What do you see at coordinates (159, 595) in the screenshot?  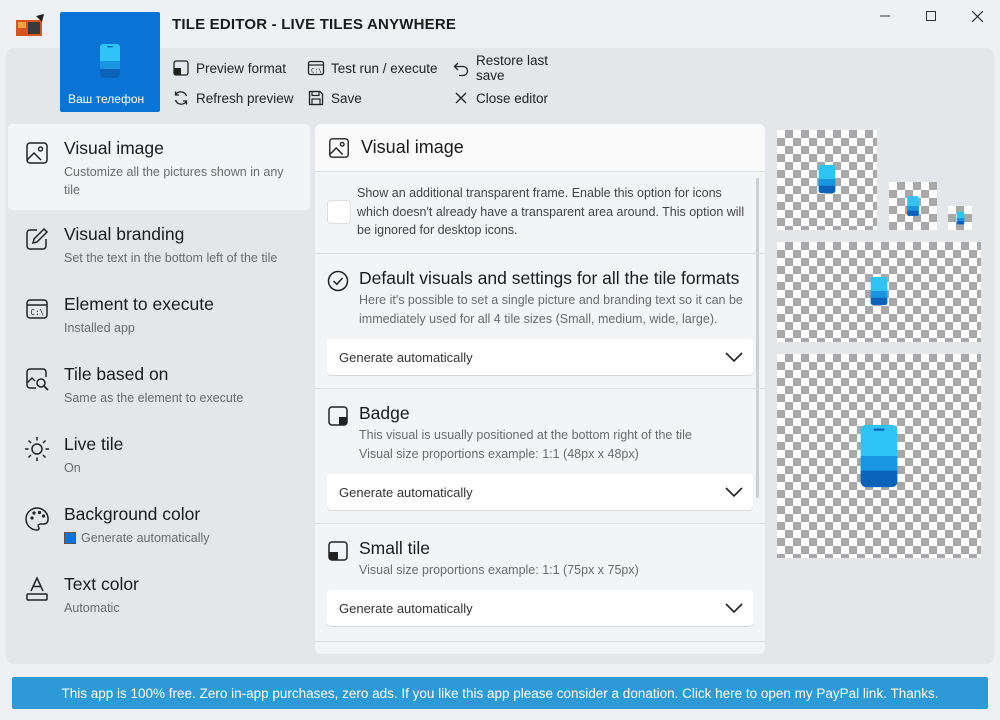 I see `sidebar-item-text-color: Text color Automatic` at bounding box center [159, 595].